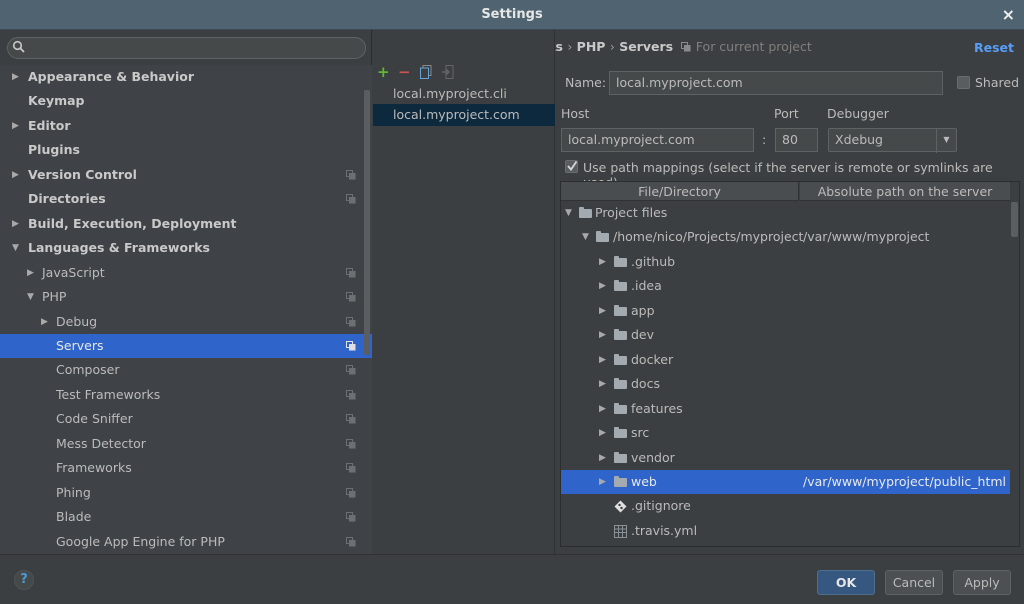 This screenshot has height=604, width=1024. What do you see at coordinates (367, 222) in the screenshot?
I see `sidebar-scrollbar` at bounding box center [367, 222].